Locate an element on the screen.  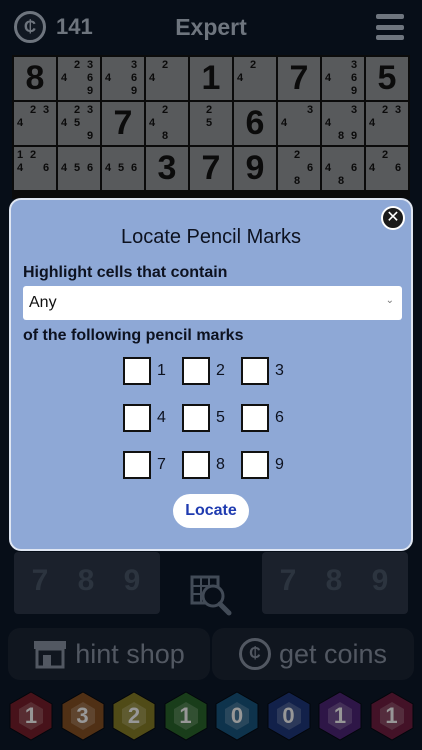
checkbox-label: 3 is located at coordinates (279, 370).